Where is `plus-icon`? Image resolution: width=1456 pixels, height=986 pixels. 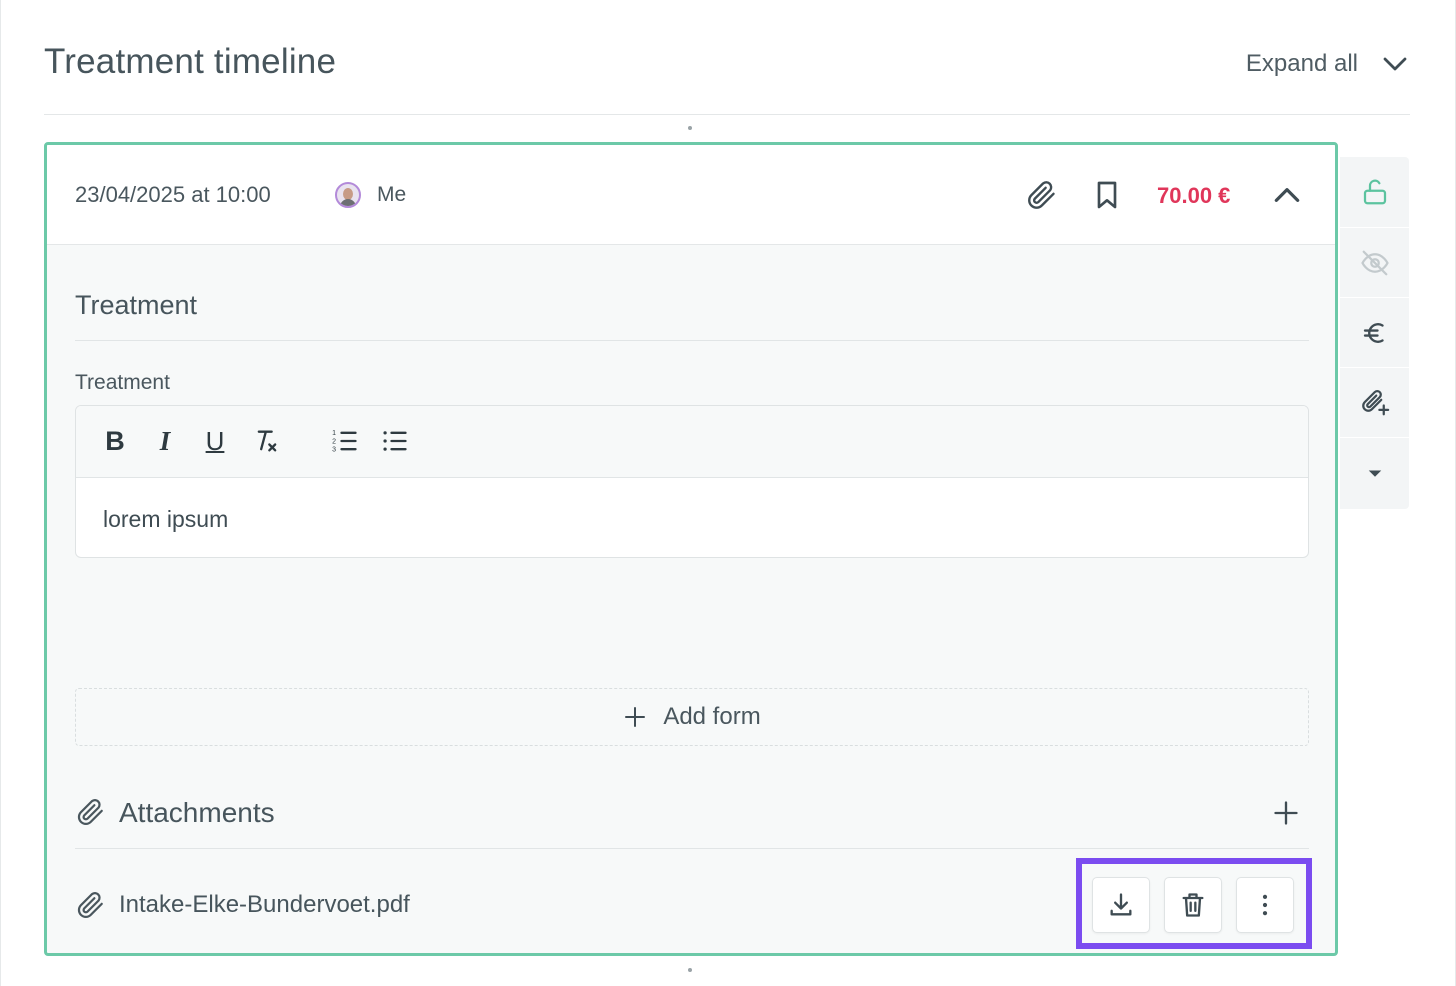 plus-icon is located at coordinates (635, 717).